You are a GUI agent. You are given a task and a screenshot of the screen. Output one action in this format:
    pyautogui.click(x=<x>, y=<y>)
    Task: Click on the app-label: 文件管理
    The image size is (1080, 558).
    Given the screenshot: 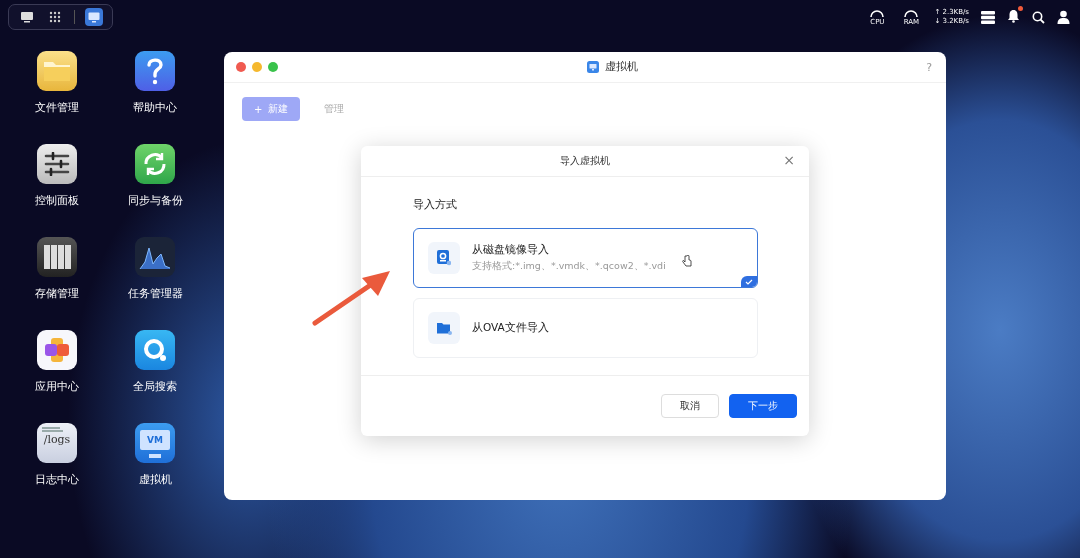 What is the action you would take?
    pyautogui.click(x=57, y=108)
    